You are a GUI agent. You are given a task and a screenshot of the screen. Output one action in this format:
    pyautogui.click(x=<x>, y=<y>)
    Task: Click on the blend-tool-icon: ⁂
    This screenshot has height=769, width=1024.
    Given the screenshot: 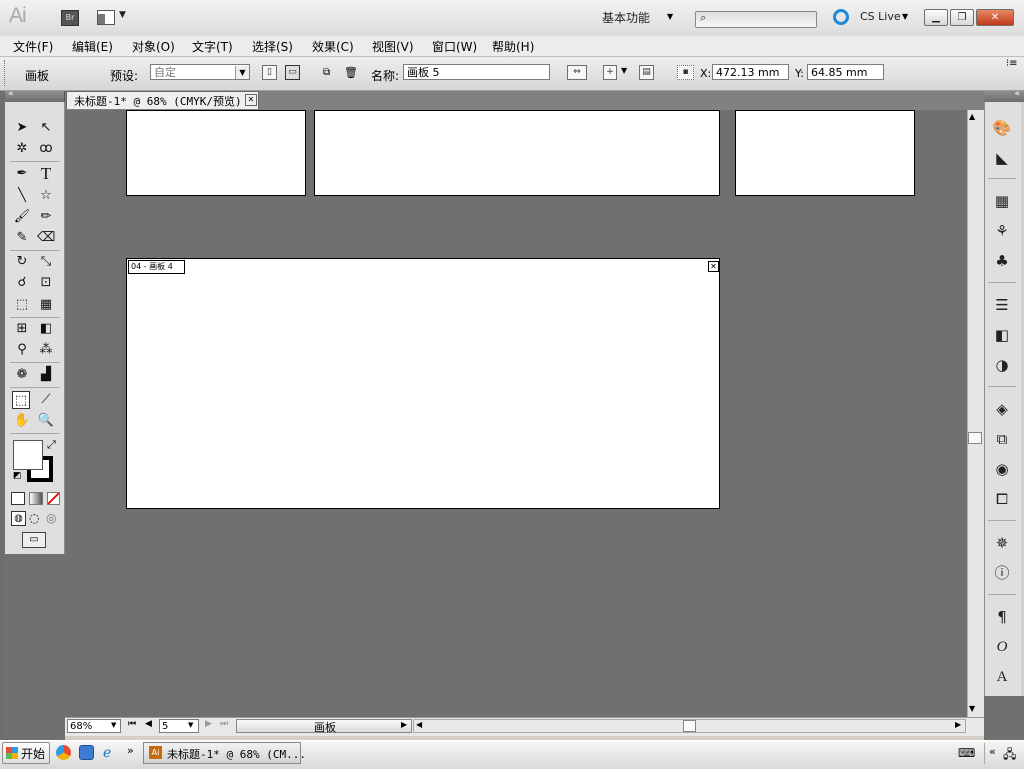 What is the action you would take?
    pyautogui.click(x=46, y=350)
    